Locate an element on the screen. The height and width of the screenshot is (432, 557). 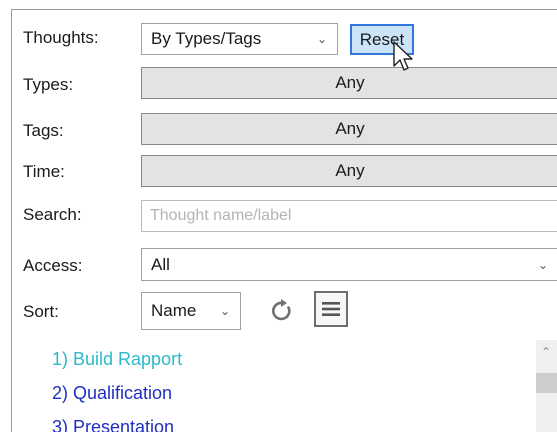
list-item-label: 1) Build Rapport is located at coordinates (117, 359).